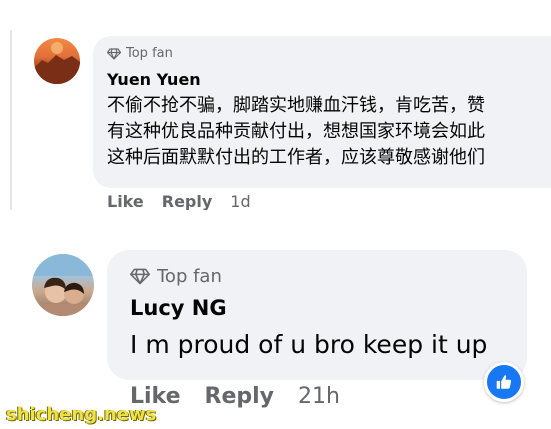 This screenshot has width=551, height=429. What do you see at coordinates (309, 344) in the screenshot?
I see `comment-text: I m proud of u bro keep it up` at bounding box center [309, 344].